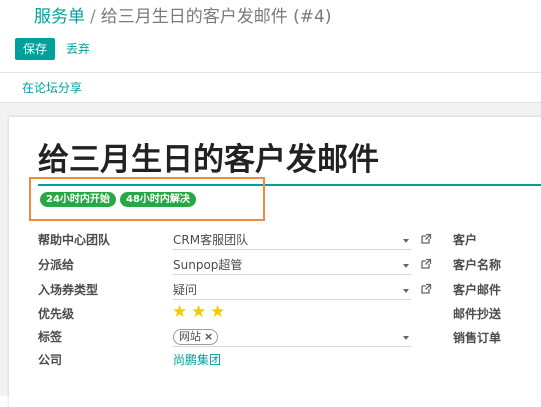 This screenshot has width=541, height=407. Describe the element at coordinates (207, 265) in the screenshot. I see `assigned-to-field: Sunpop超管` at that location.